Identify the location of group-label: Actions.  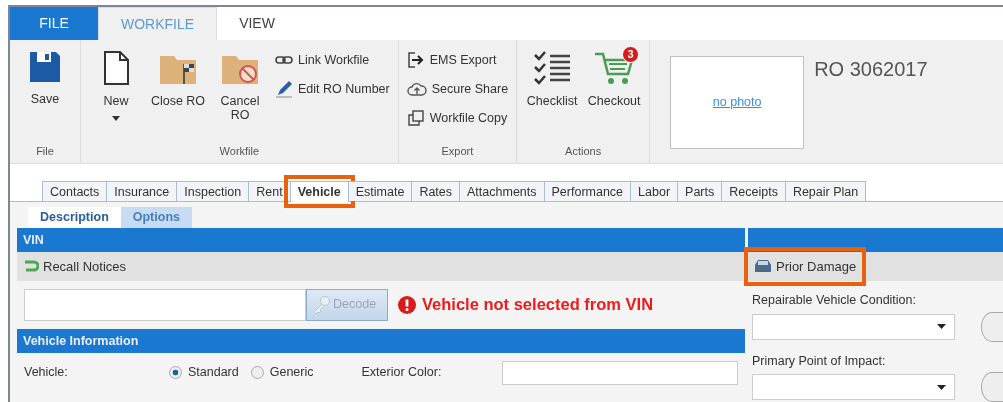
(583, 151).